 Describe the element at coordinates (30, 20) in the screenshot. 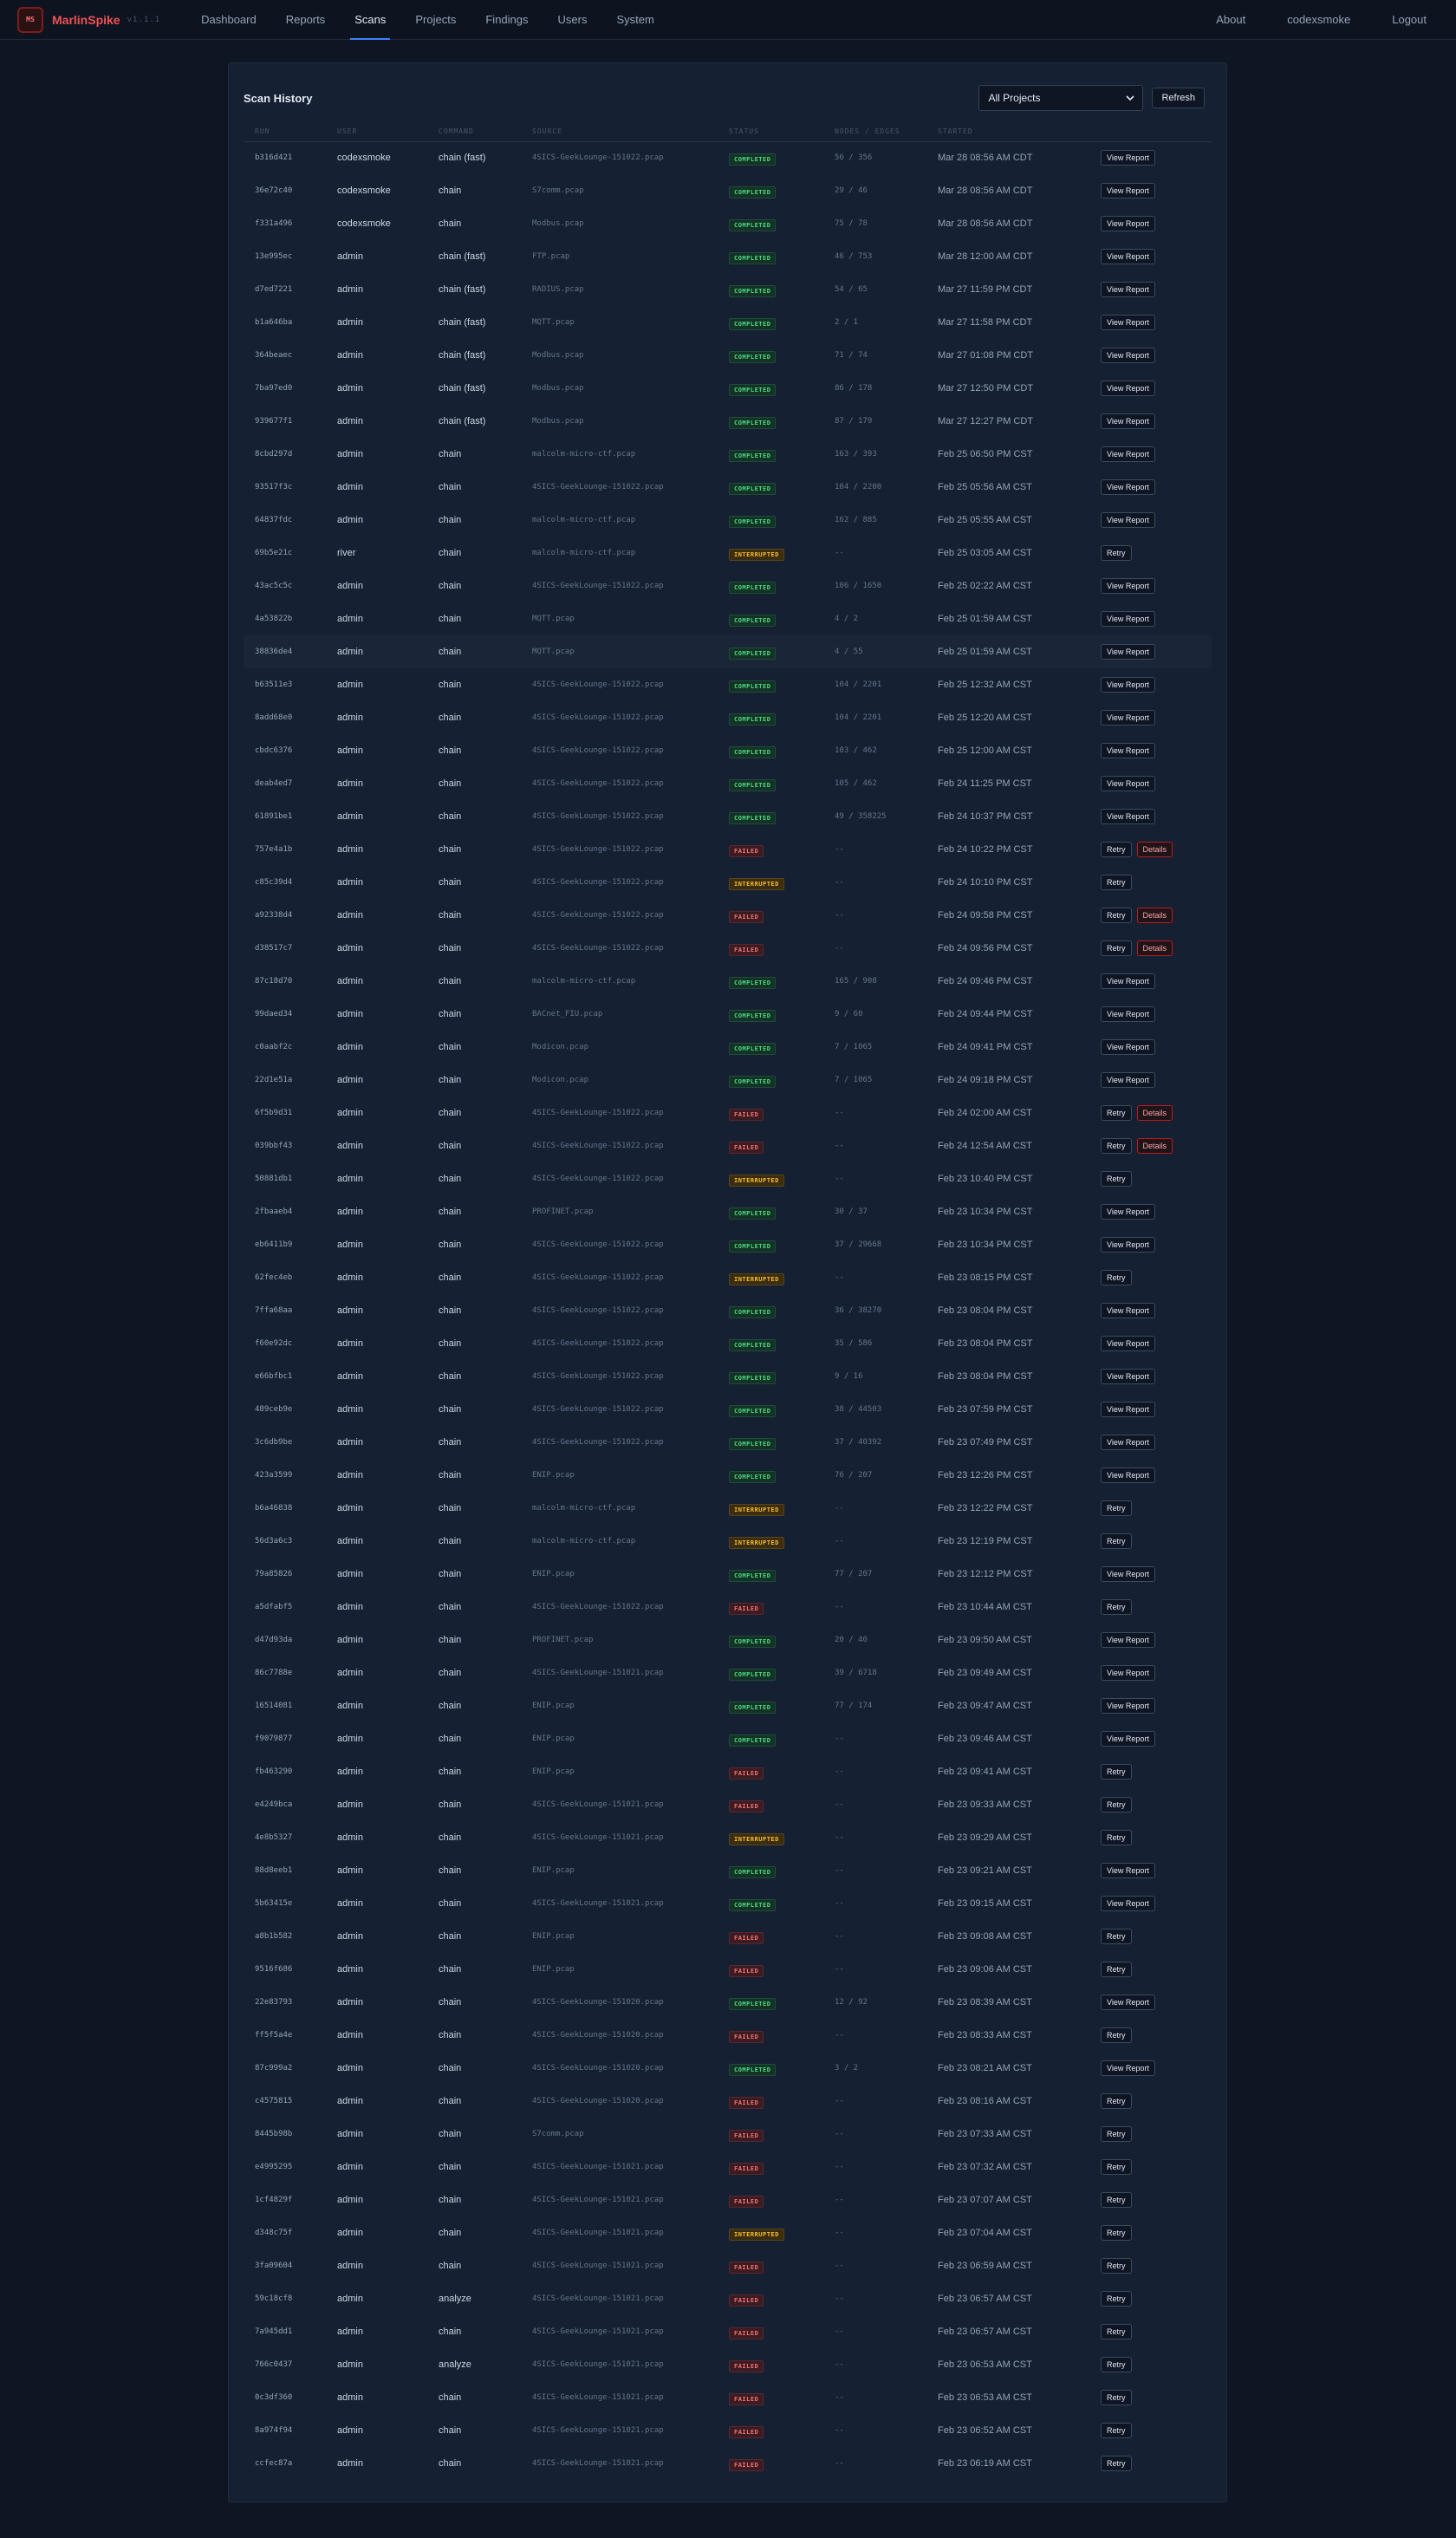

I see `app-logo-icon: MS` at that location.